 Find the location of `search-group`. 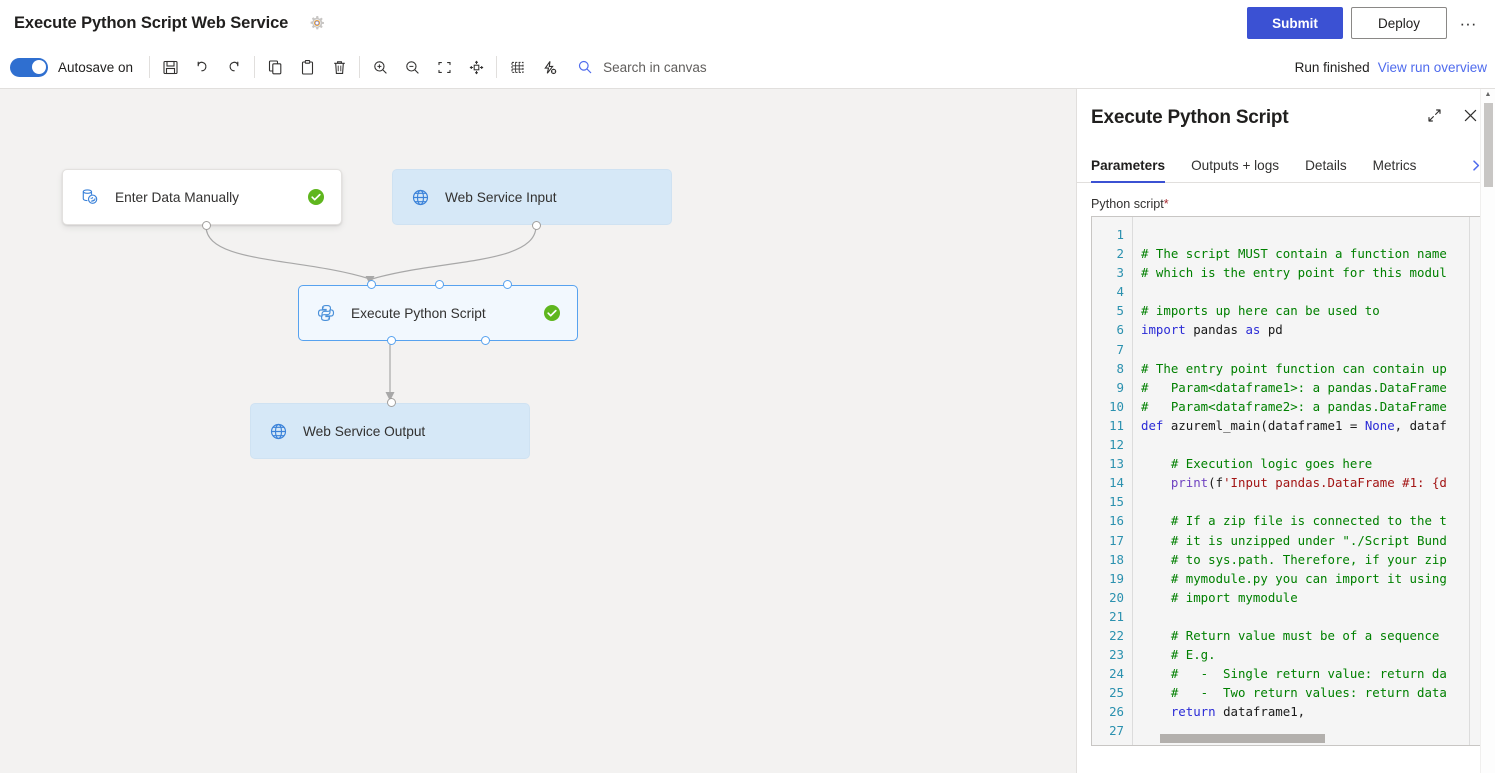

search-group is located at coordinates (699, 67).